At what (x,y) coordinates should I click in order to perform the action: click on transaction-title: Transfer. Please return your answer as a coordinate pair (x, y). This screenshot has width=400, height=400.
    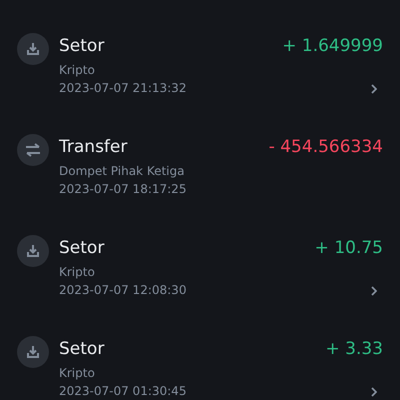
    Looking at the image, I should click on (93, 147).